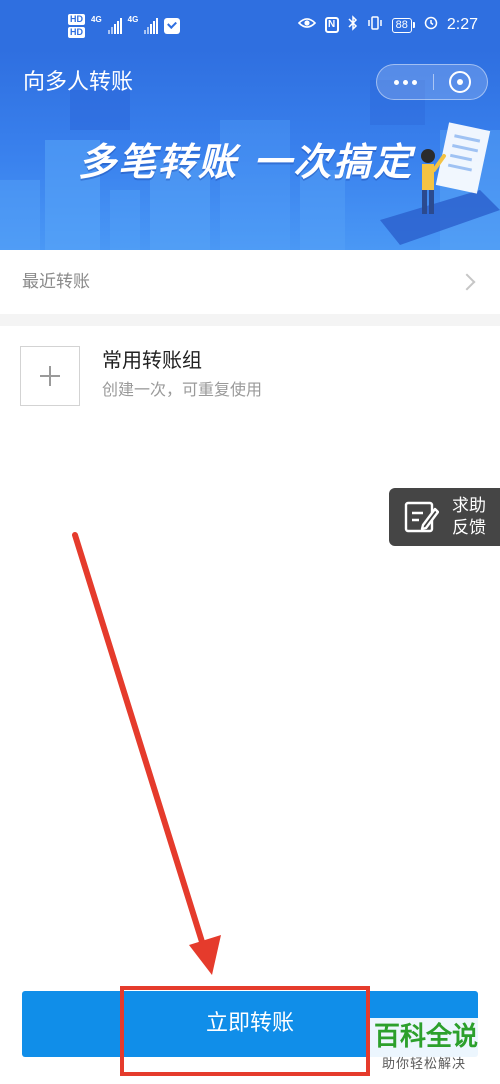 The width and height of the screenshot is (500, 1084). What do you see at coordinates (182, 389) in the screenshot?
I see `group-subtitle: 创建一次，可重复使用` at bounding box center [182, 389].